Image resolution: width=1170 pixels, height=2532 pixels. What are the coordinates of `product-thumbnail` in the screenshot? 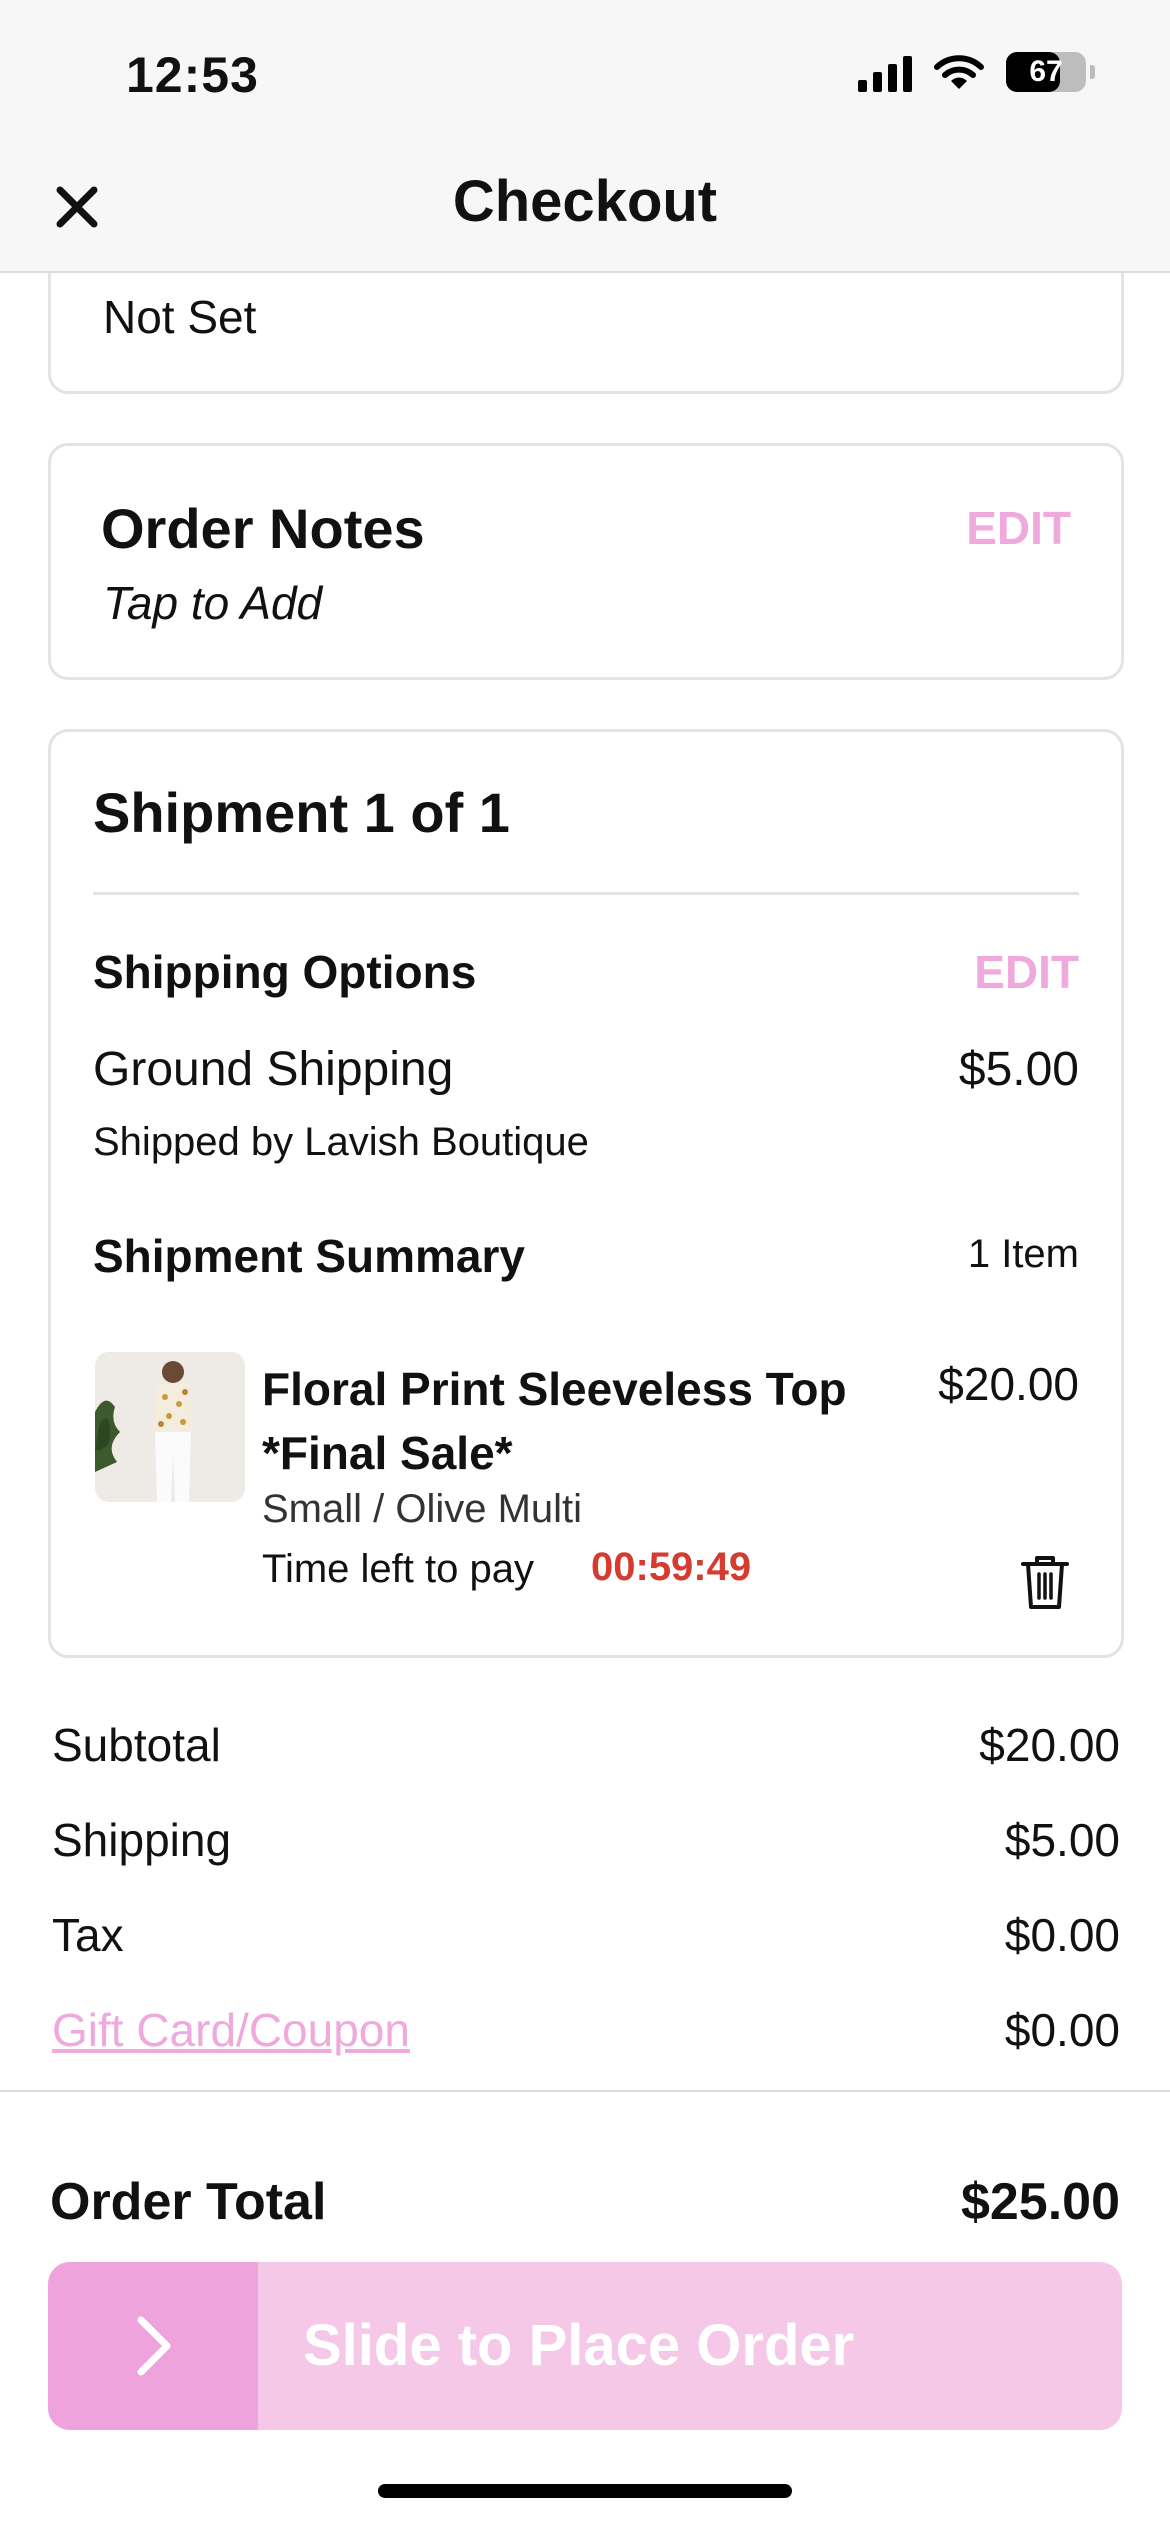 It's located at (170, 1427).